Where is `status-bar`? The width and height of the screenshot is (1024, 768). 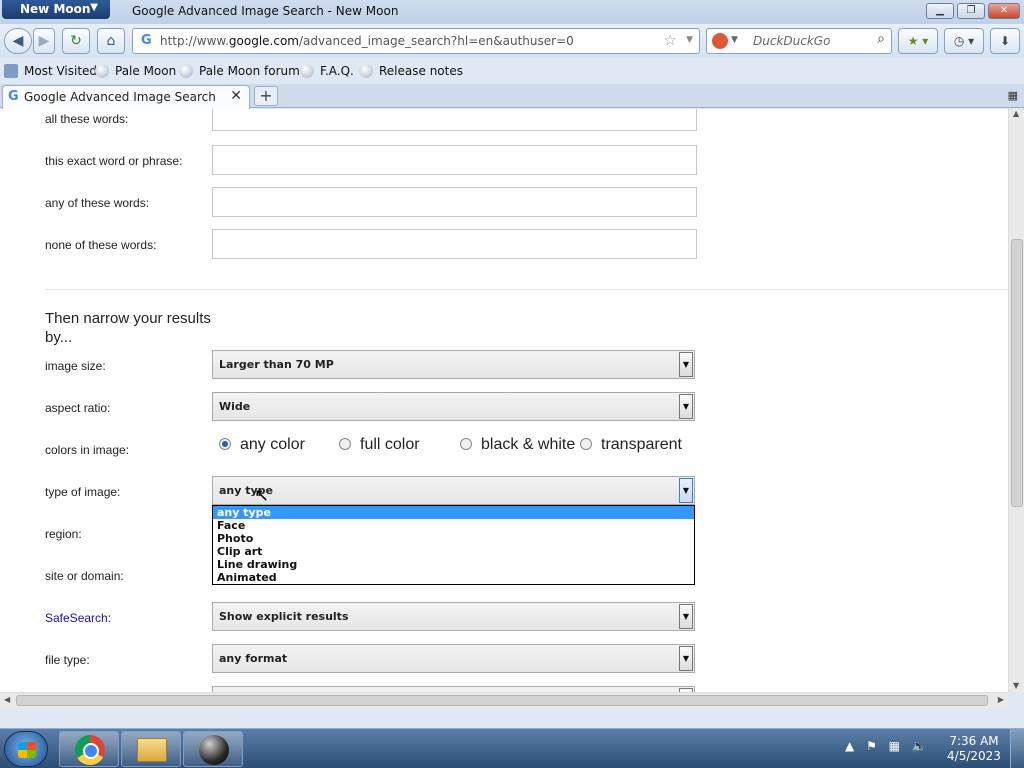 status-bar is located at coordinates (512, 718).